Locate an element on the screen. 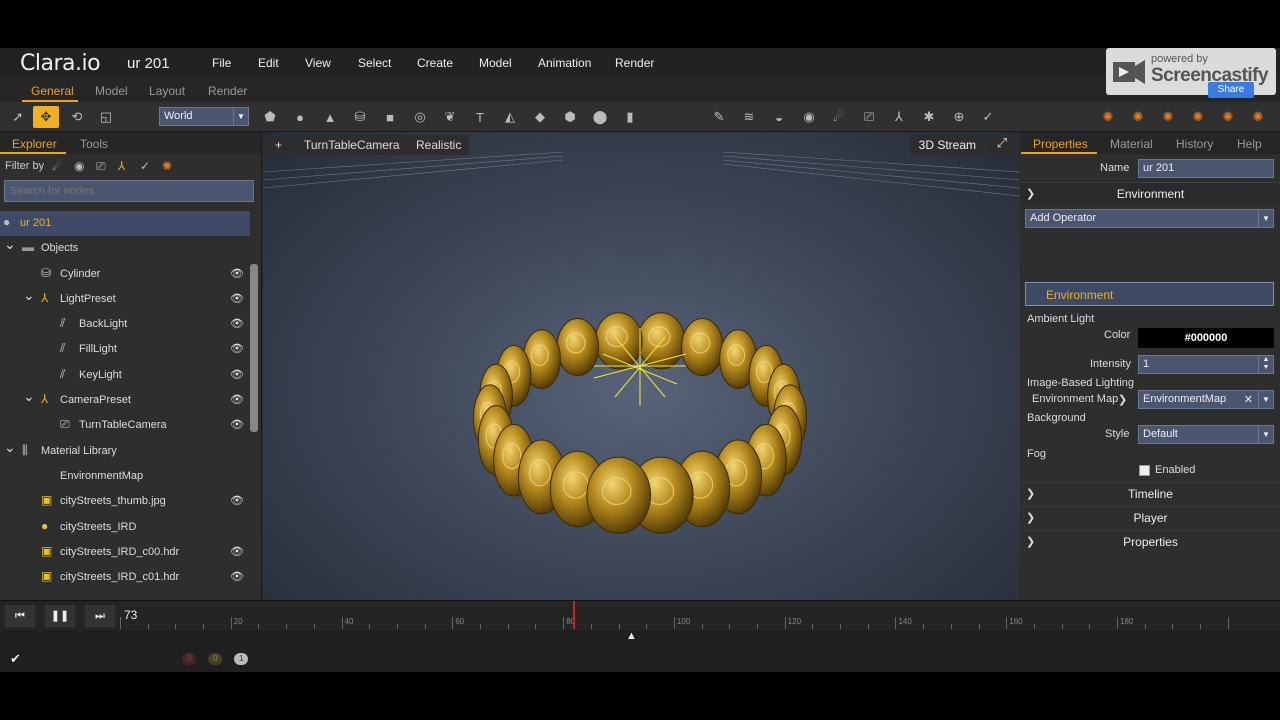 The width and height of the screenshot is (1280, 720). chevron-right-icon: ❯ is located at coordinates (1122, 399).